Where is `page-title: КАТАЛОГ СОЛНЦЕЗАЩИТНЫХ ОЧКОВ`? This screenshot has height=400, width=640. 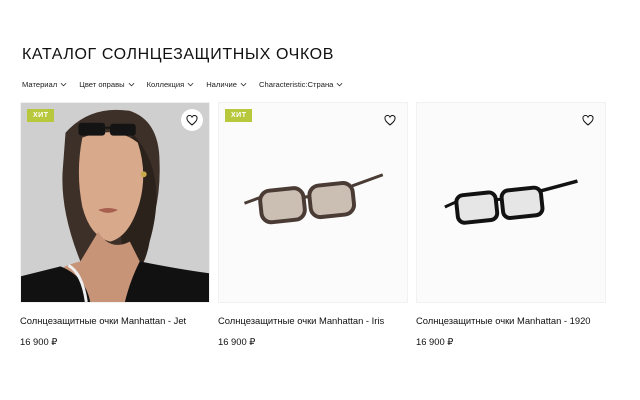
page-title: КАТАЛОГ СОЛНЦЕЗАЩИТНЫХ ОЧКОВ is located at coordinates (178, 54).